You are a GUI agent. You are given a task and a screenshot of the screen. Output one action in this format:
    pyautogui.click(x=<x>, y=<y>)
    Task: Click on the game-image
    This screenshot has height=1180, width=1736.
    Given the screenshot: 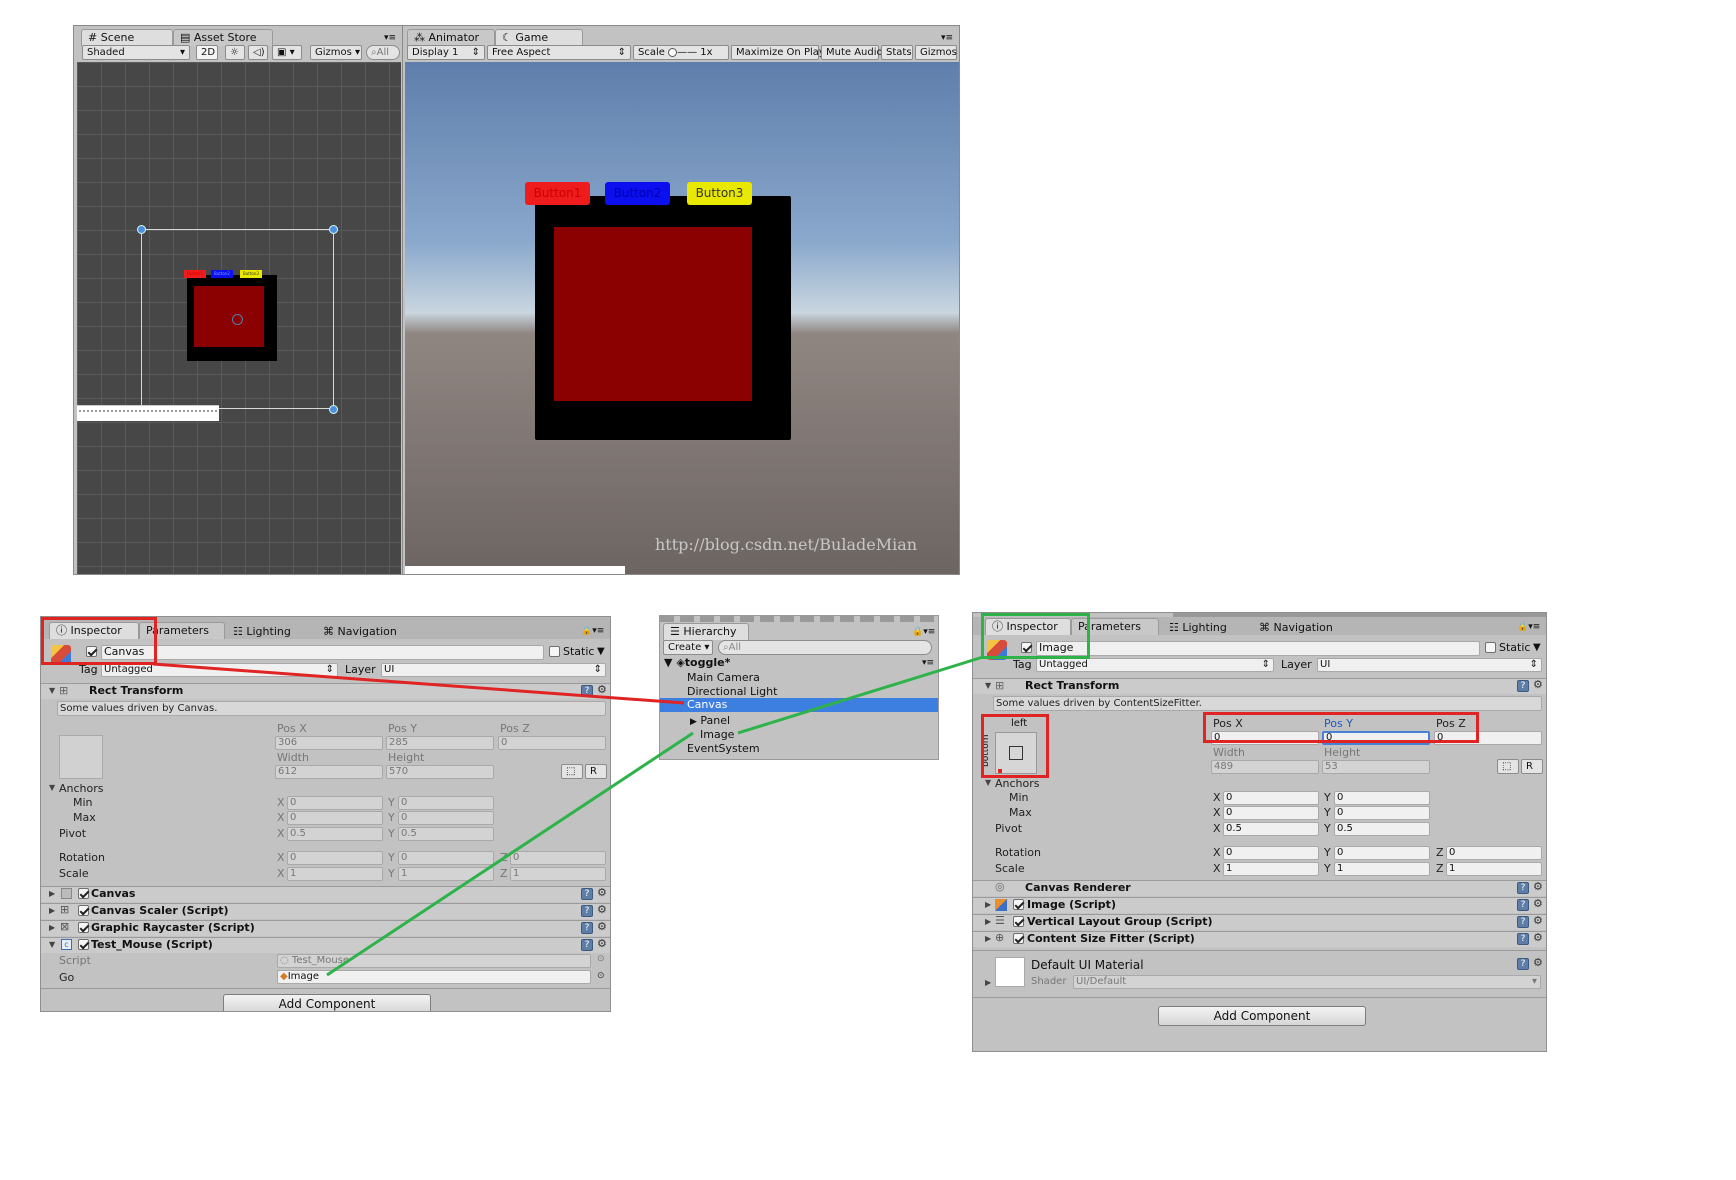 What is the action you would take?
    pyautogui.click(x=653, y=314)
    